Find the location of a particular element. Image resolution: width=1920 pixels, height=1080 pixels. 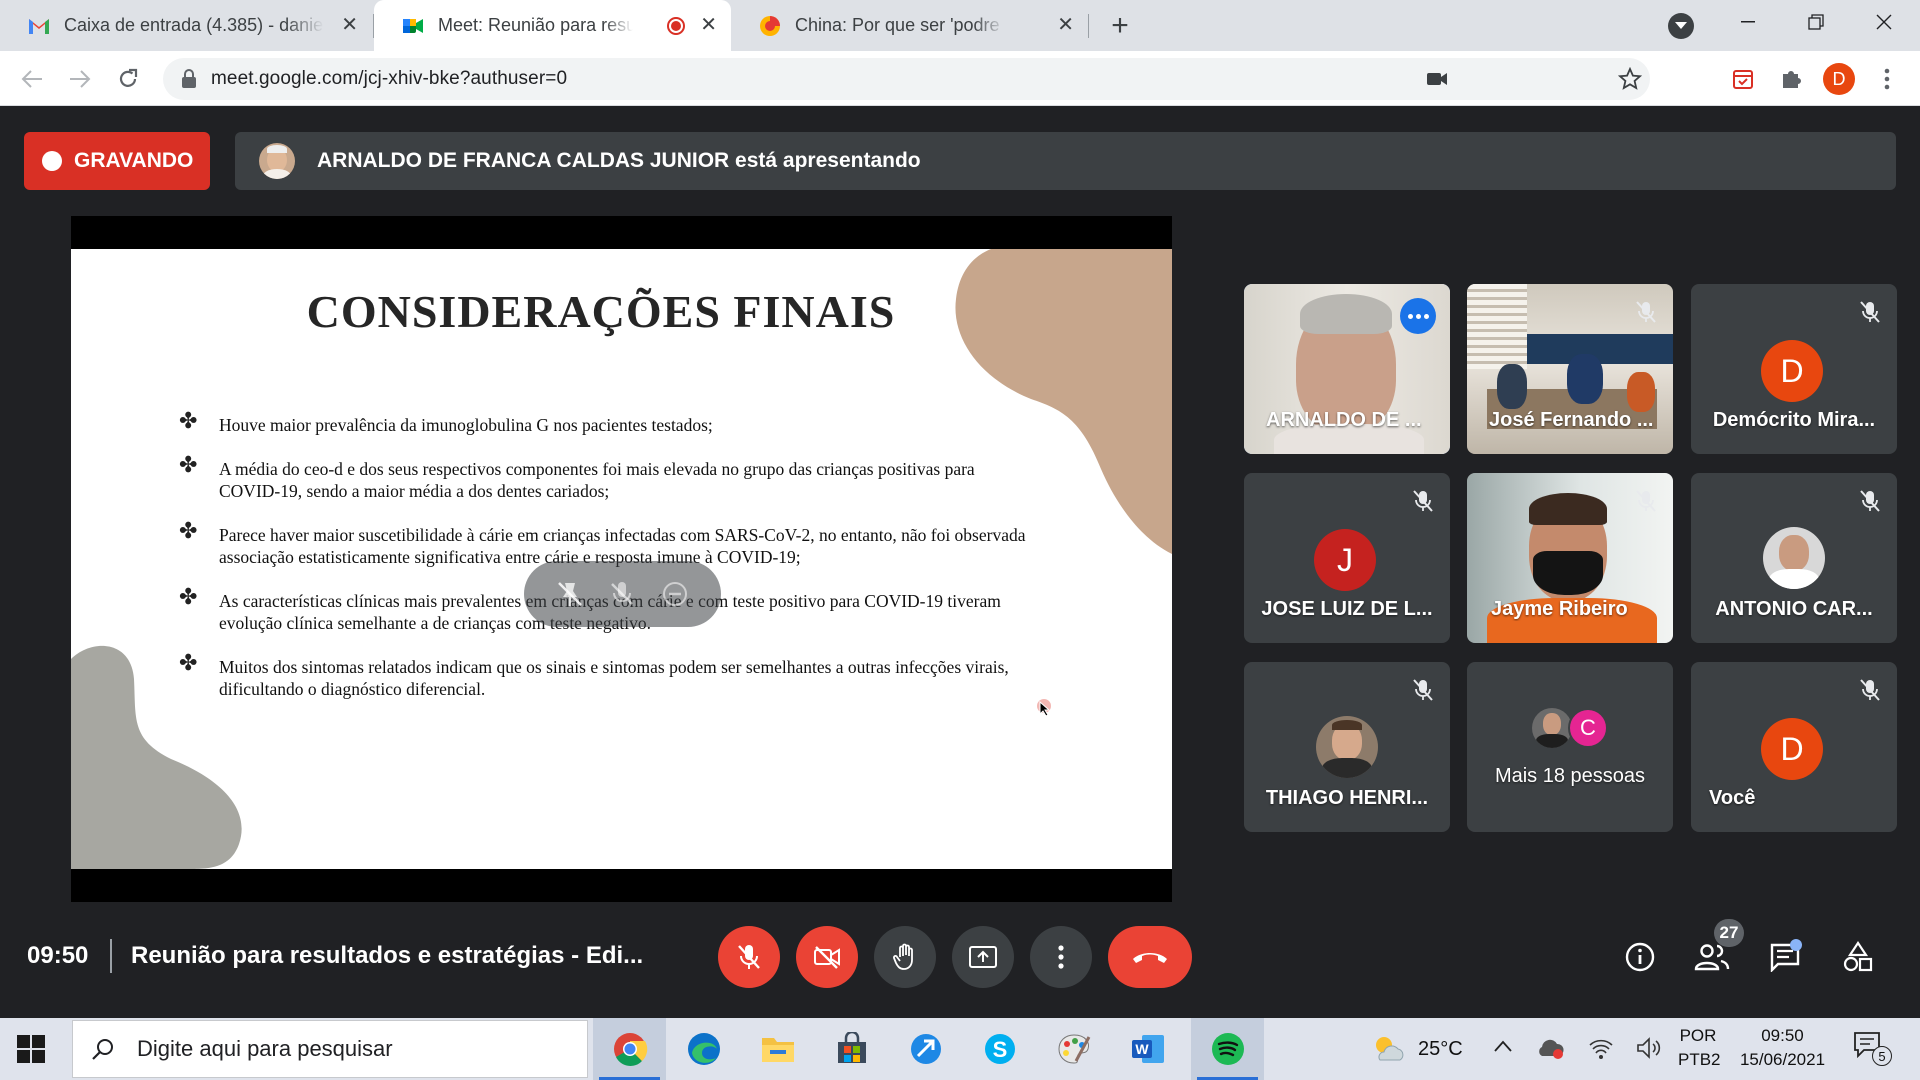

new-tab-button: + is located at coordinates (1120, 26).